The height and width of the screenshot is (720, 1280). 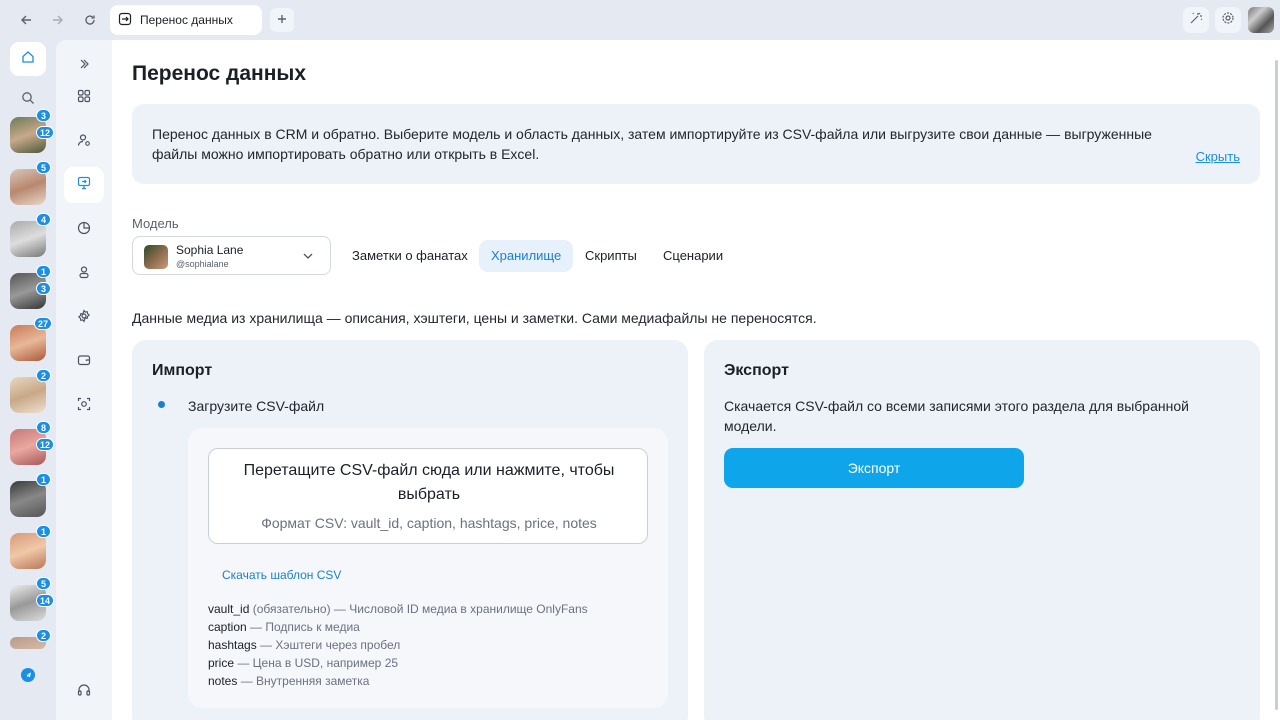 I want to click on menu-item-wallet, so click(x=84, y=362).